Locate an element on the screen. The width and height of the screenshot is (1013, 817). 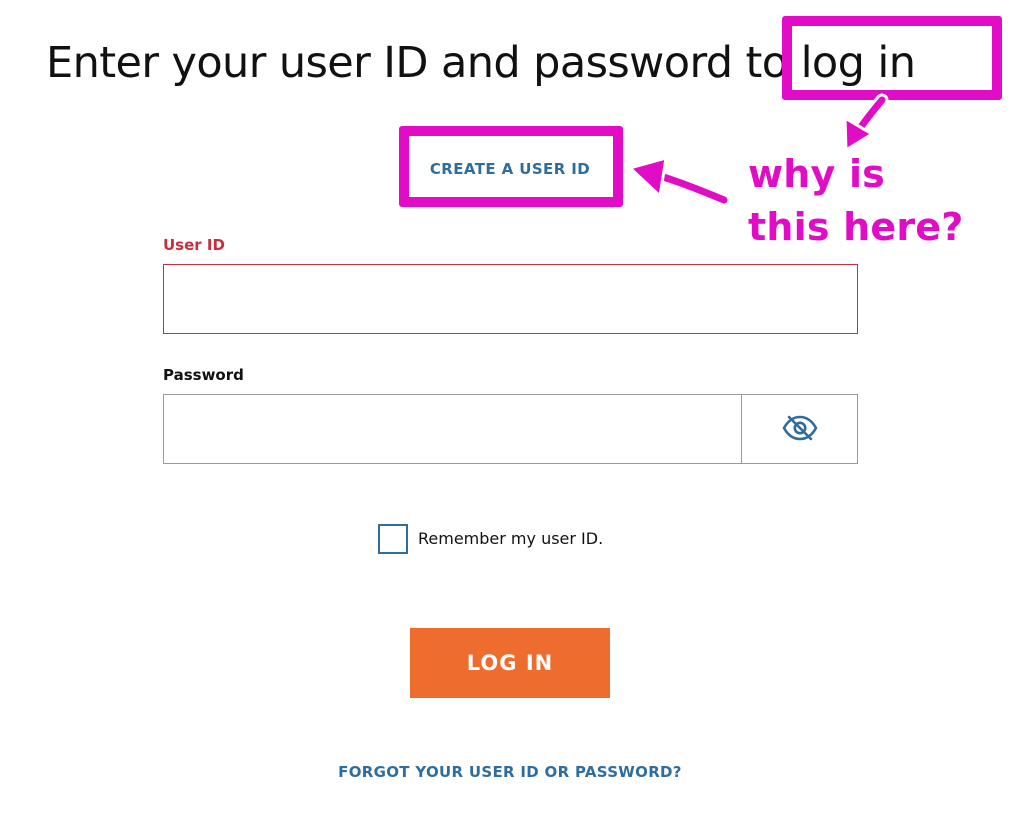
arrow-to-title-icon is located at coordinates (866, 122).